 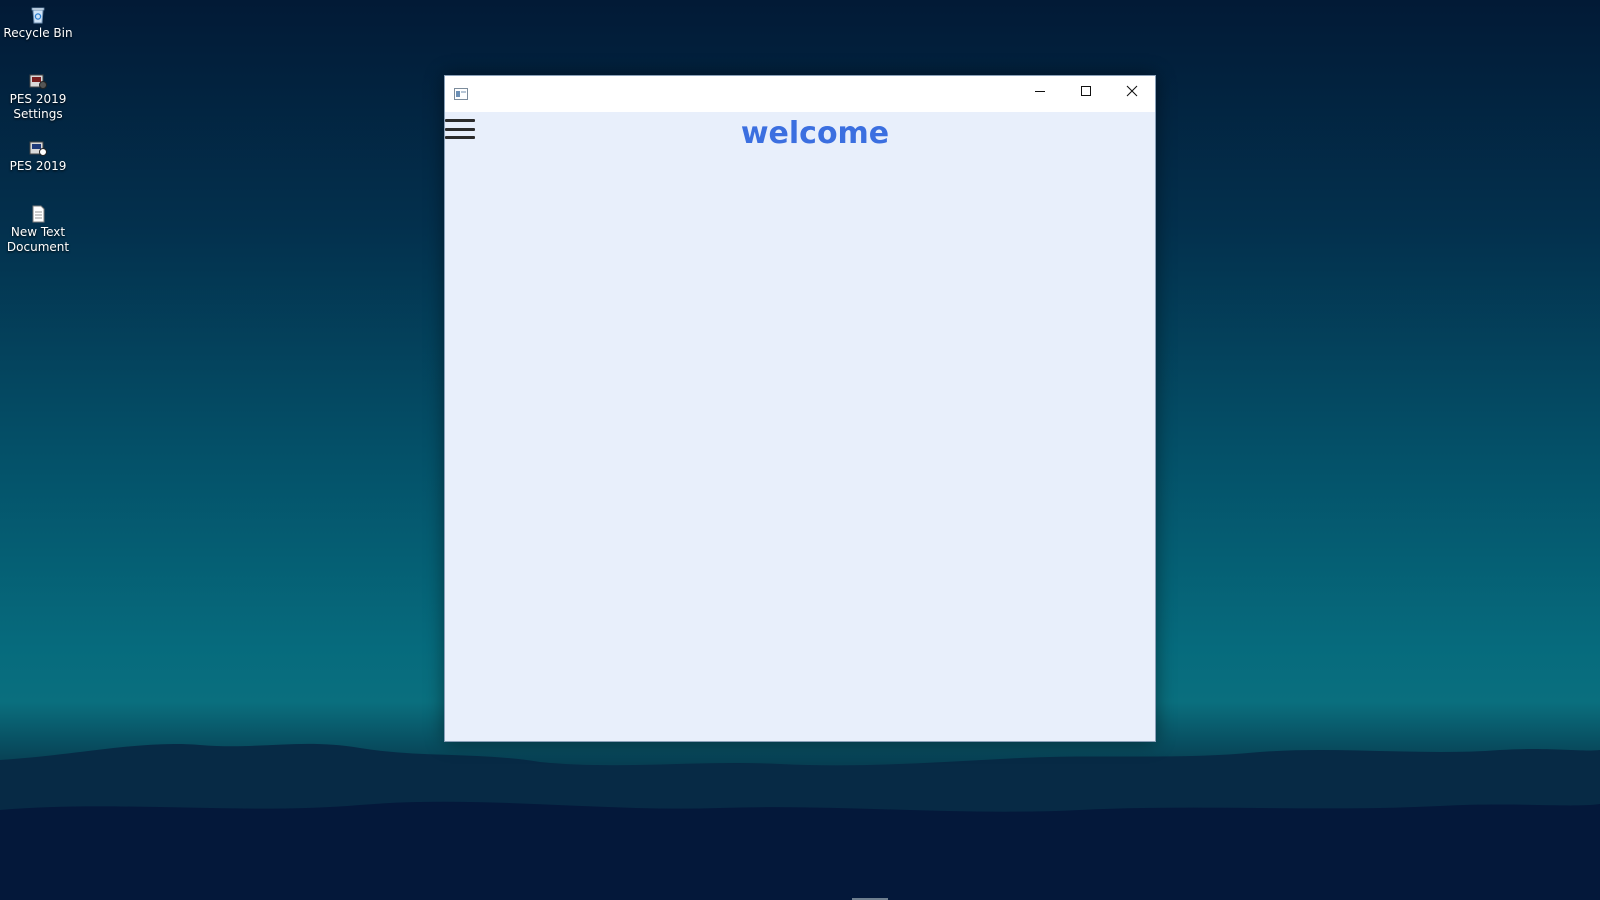 I want to click on close-button, so click(x=1132, y=91).